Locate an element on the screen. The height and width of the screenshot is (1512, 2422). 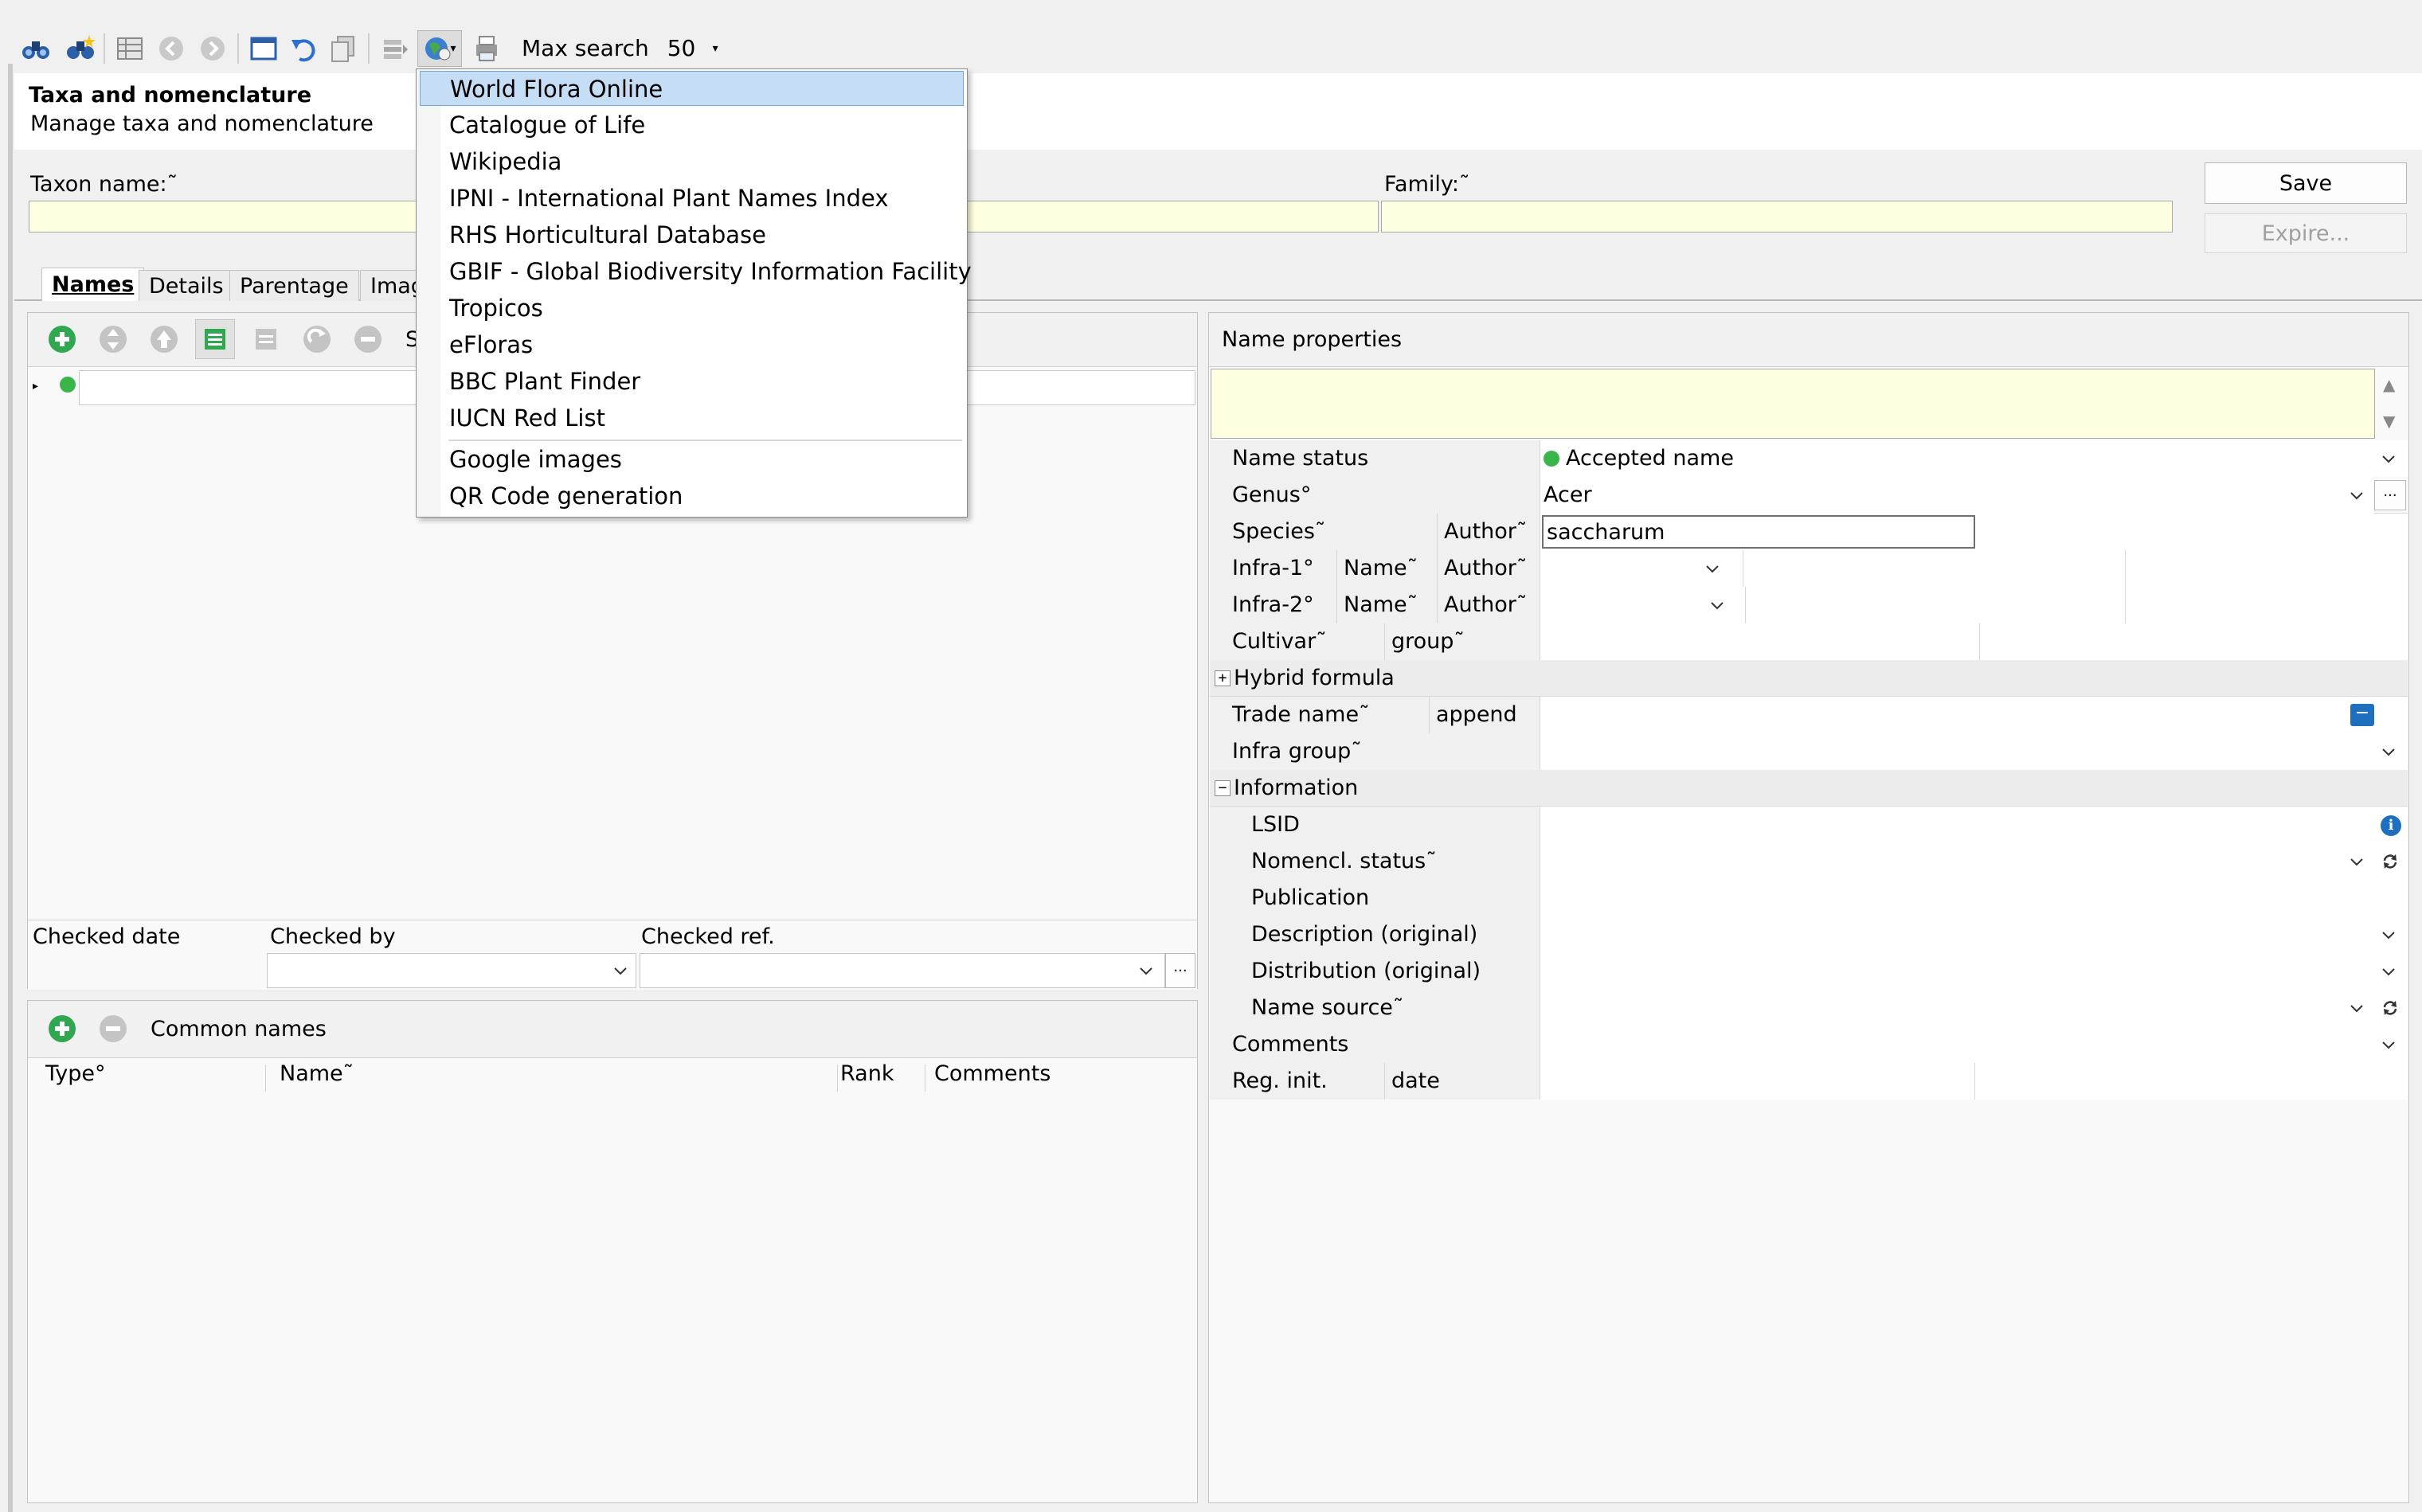
tab-names: Names is located at coordinates (93, 284).